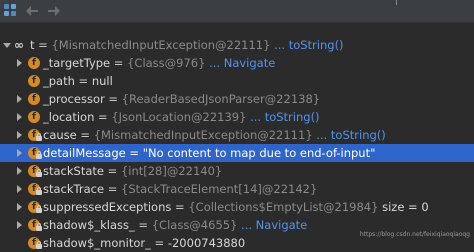  What do you see at coordinates (206, 243) in the screenshot?
I see `field-value: -2000743880` at bounding box center [206, 243].